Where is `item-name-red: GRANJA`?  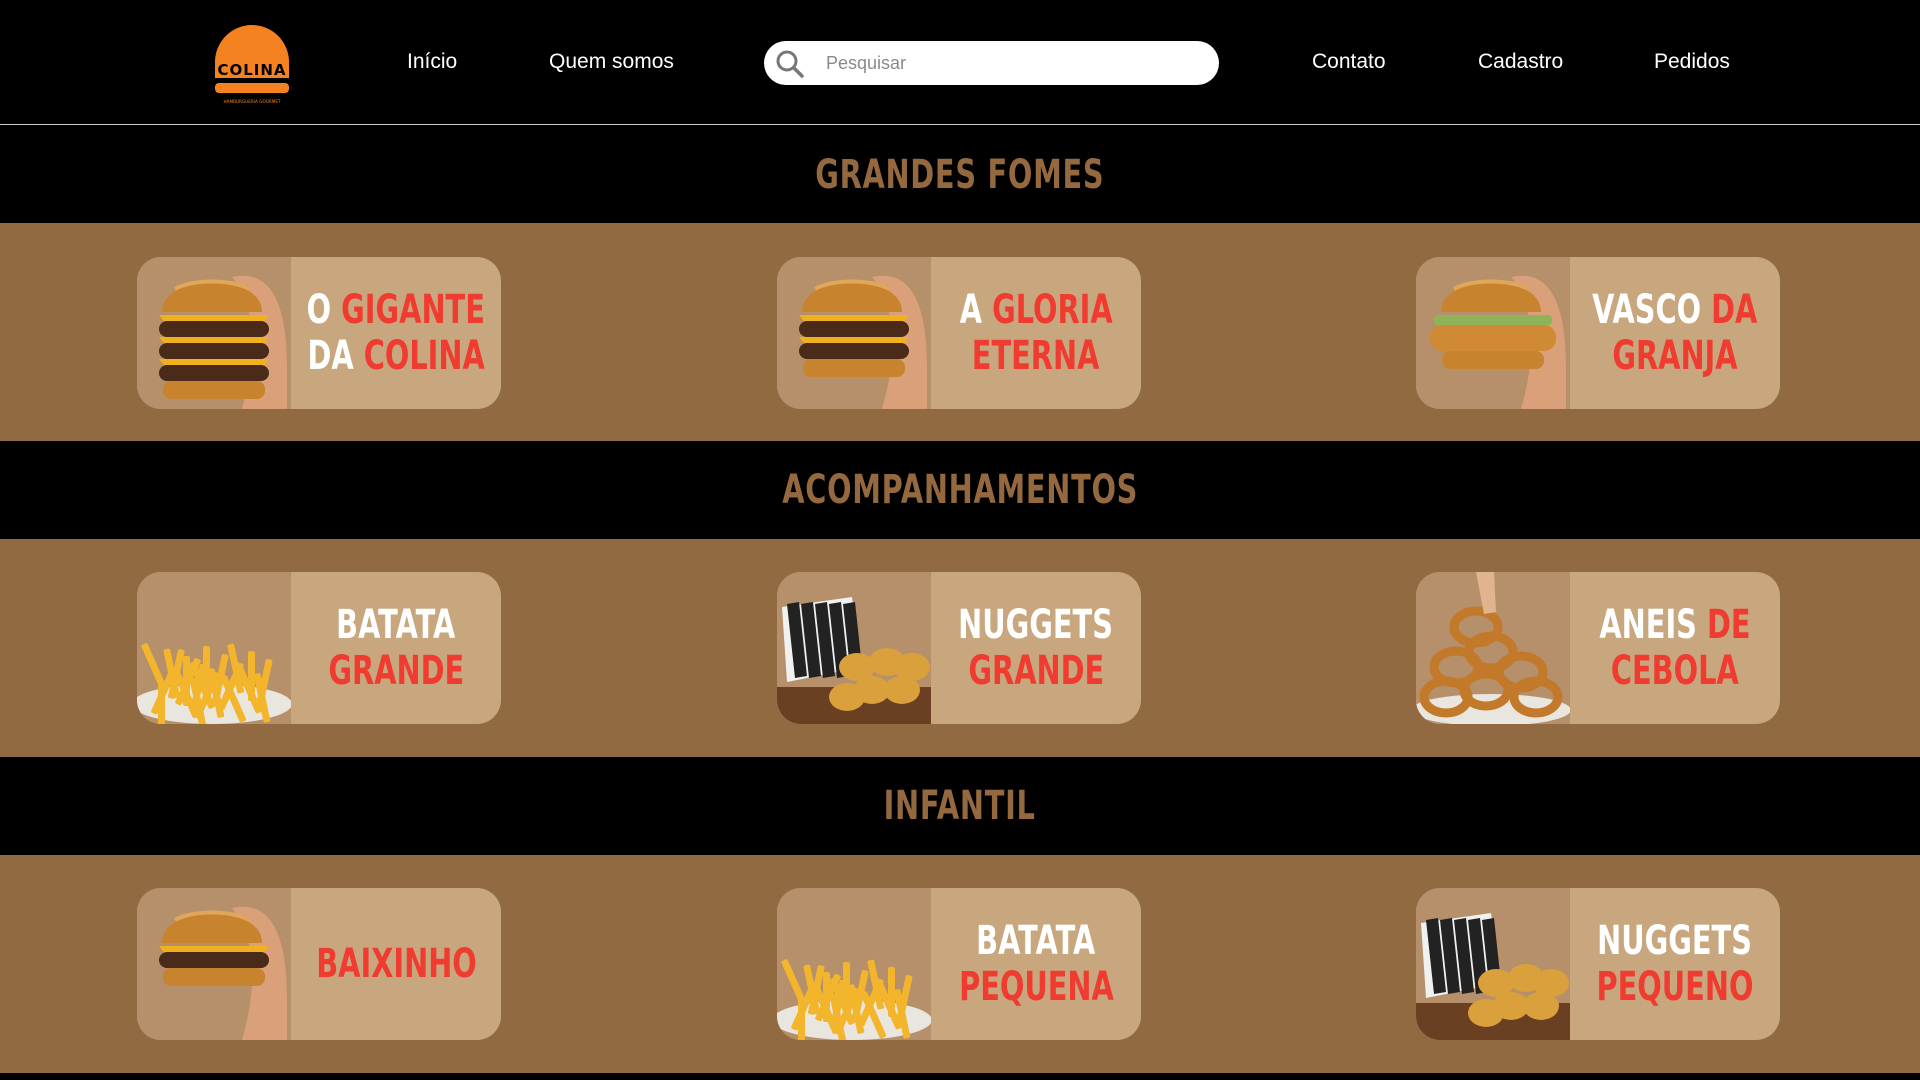
item-name-red: GRANJA is located at coordinates (1675, 356).